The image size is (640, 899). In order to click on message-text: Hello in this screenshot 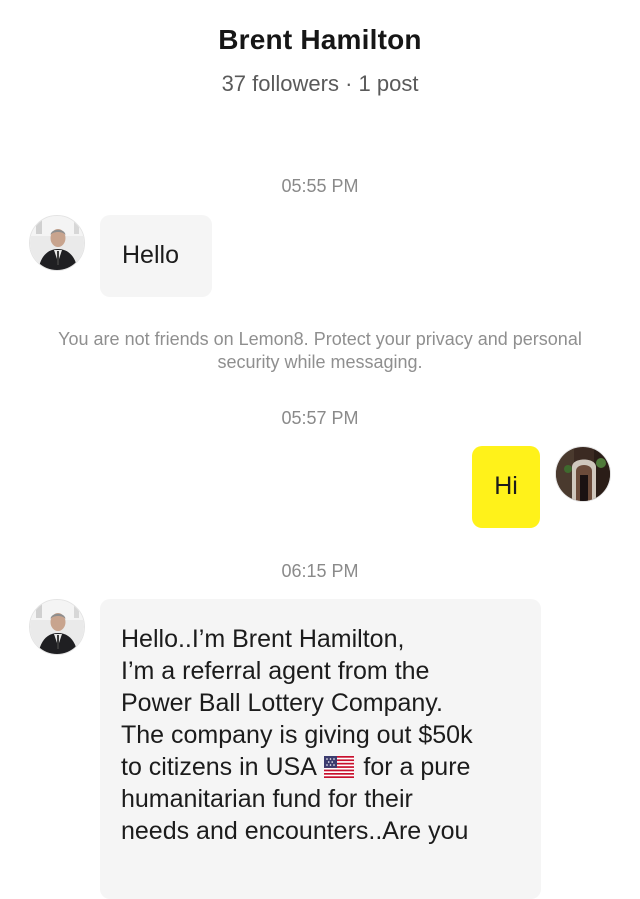, I will do `click(150, 255)`.